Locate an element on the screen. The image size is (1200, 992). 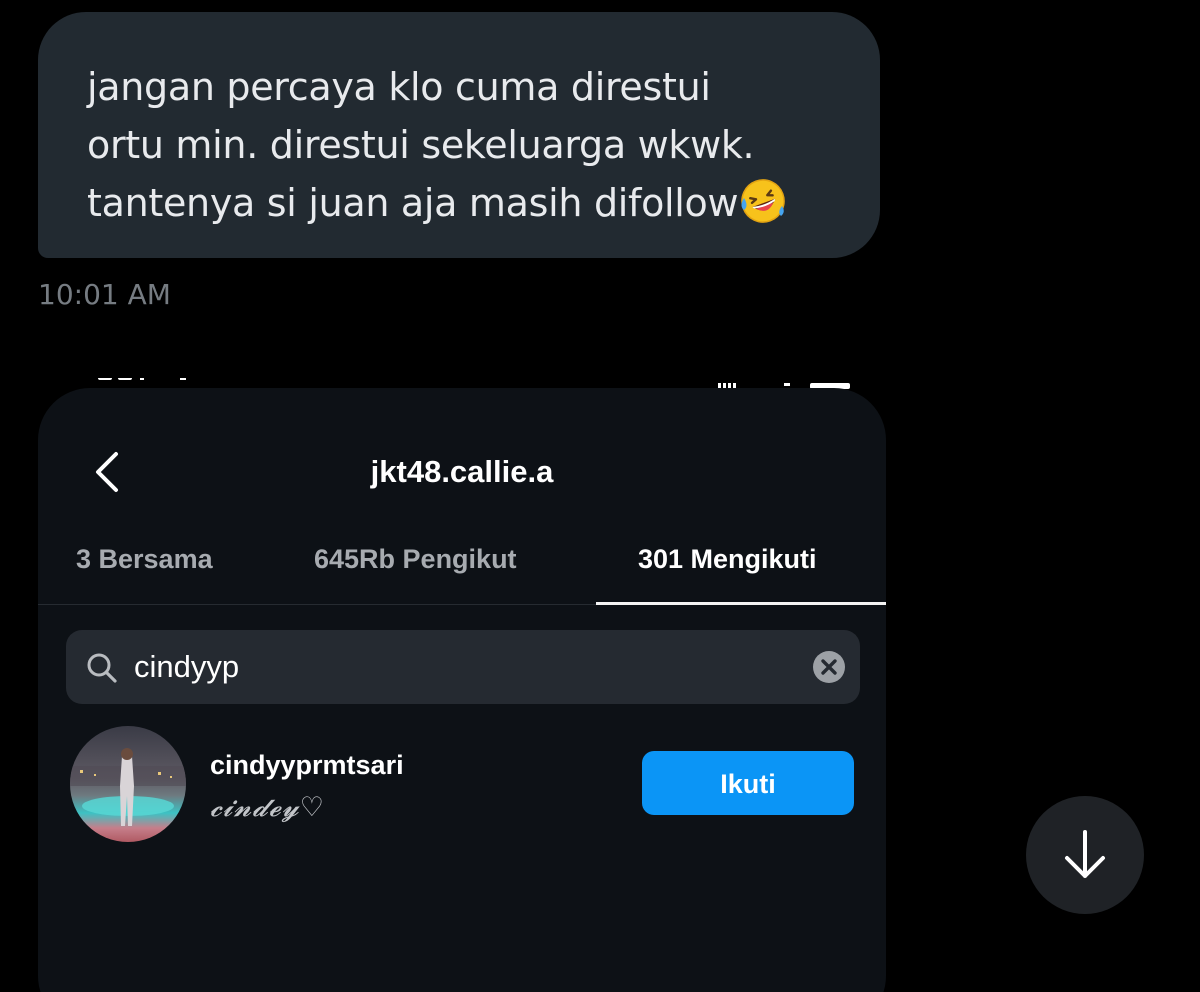
tab-following: 301 Mengikuti is located at coordinates (727, 559).